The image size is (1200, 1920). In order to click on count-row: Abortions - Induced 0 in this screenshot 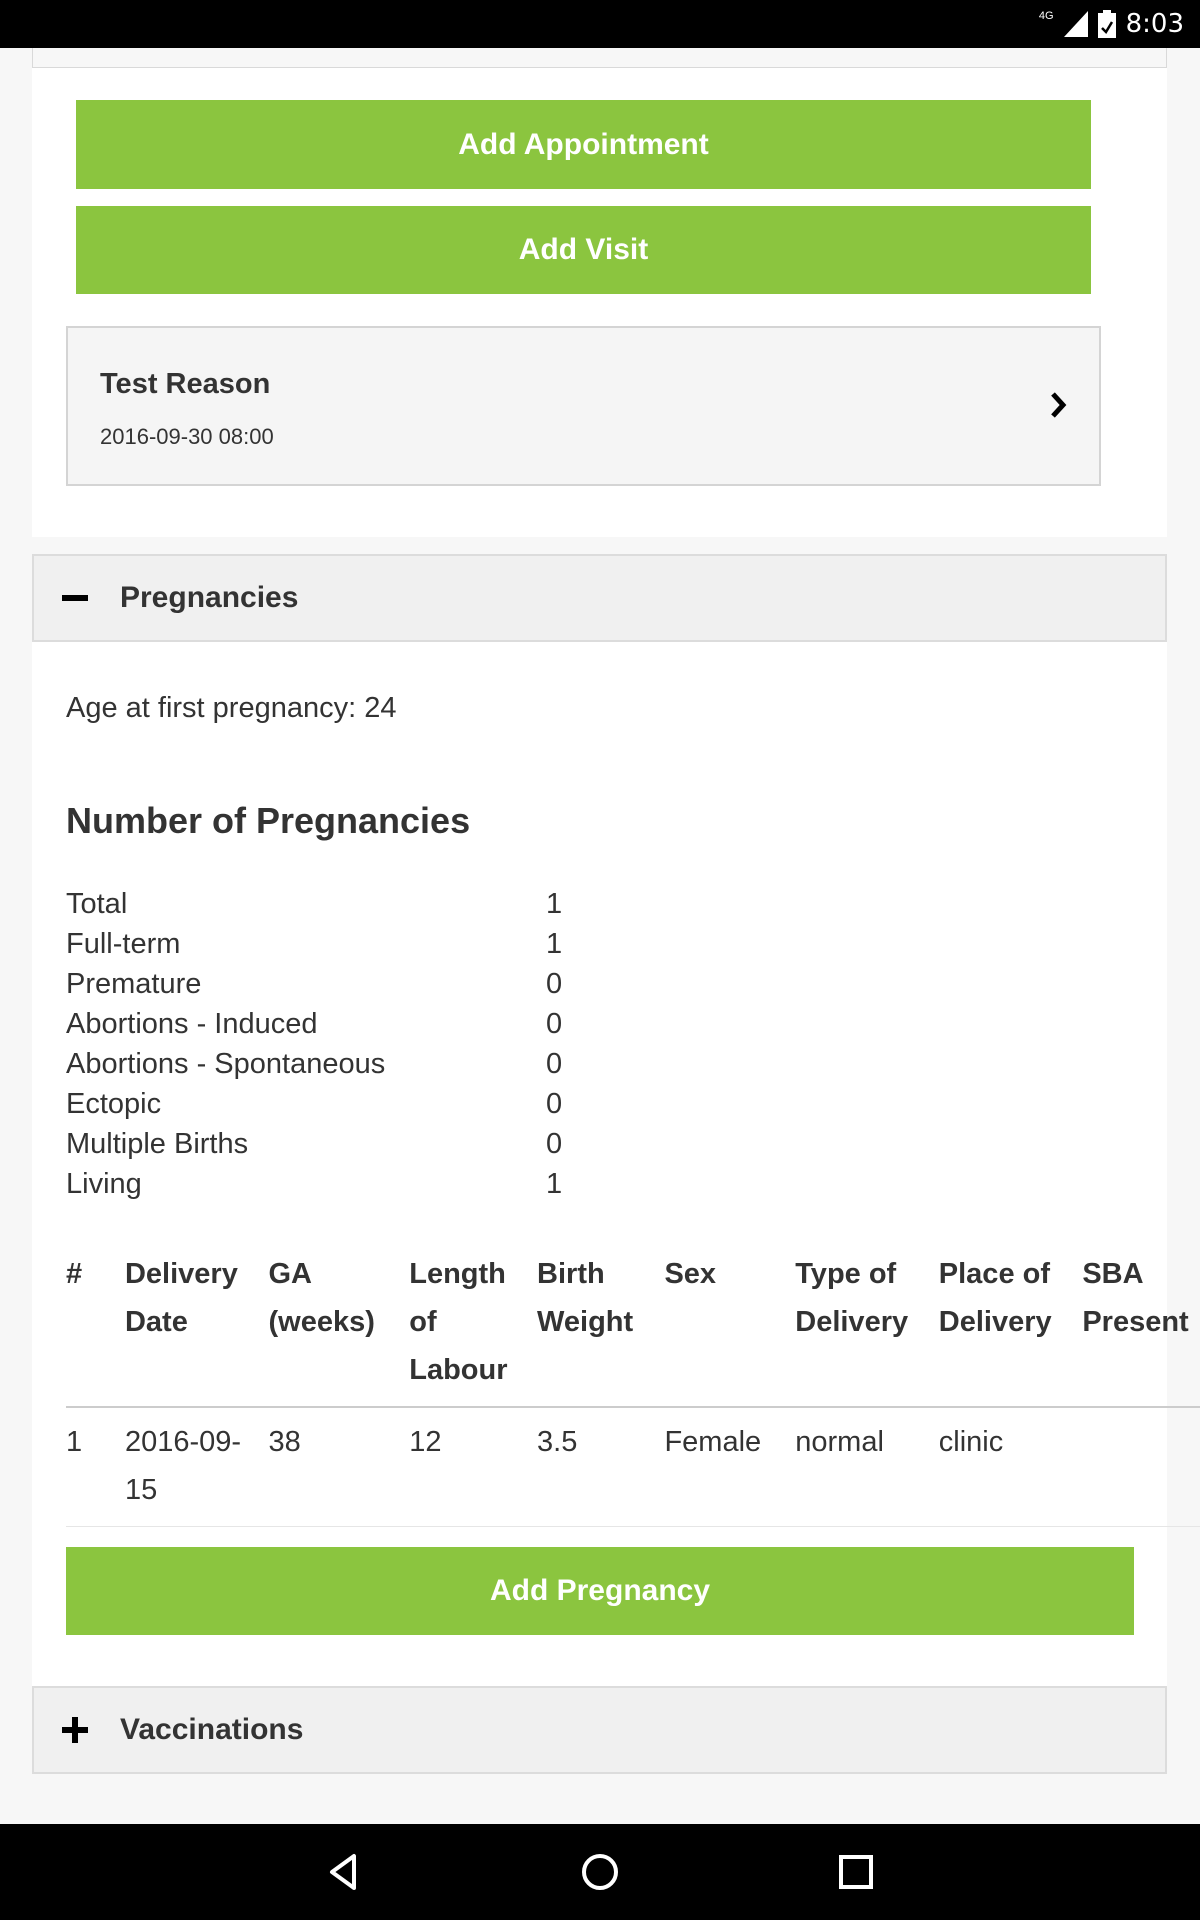, I will do `click(326, 1024)`.